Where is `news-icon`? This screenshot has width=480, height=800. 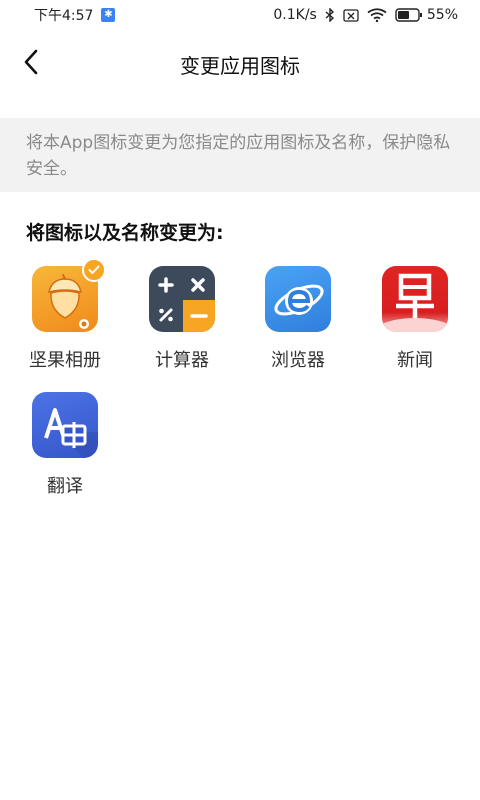 news-icon is located at coordinates (415, 299).